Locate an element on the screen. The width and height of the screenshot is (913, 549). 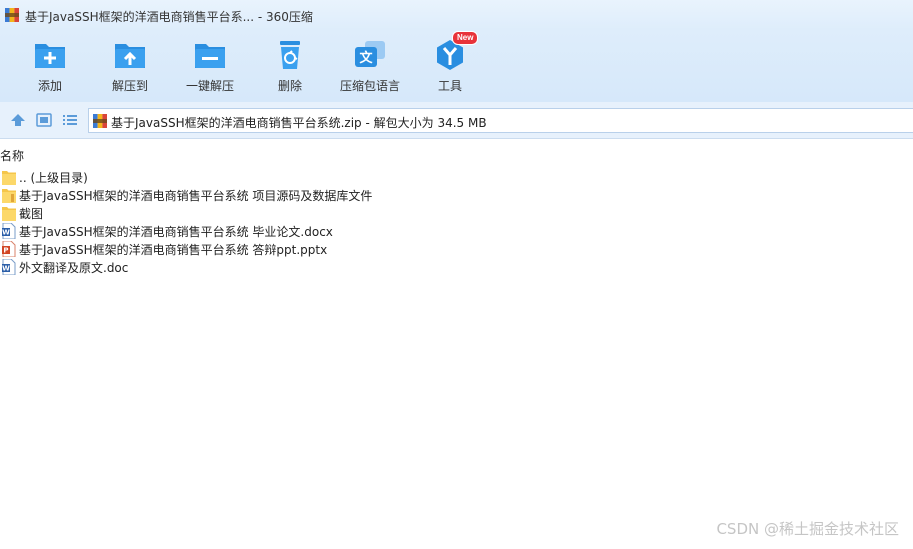
up-arrow-icon is located at coordinates (18, 120).